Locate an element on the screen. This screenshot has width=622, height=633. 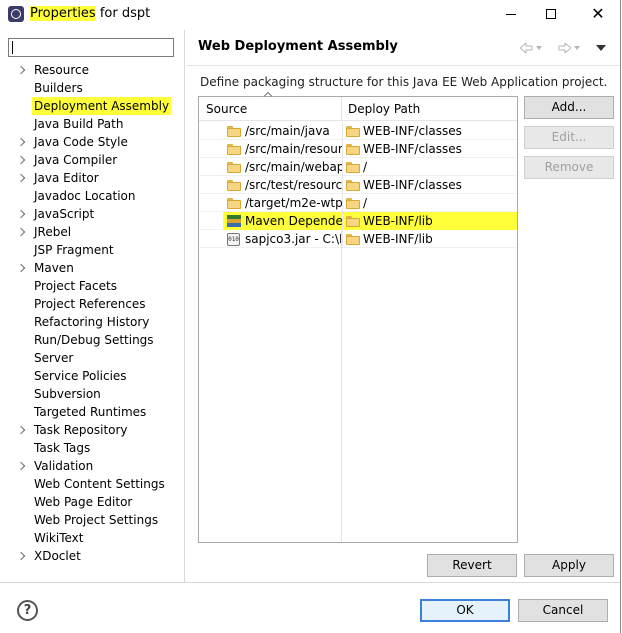
nav-item-label: Project References is located at coordinates (90, 304).